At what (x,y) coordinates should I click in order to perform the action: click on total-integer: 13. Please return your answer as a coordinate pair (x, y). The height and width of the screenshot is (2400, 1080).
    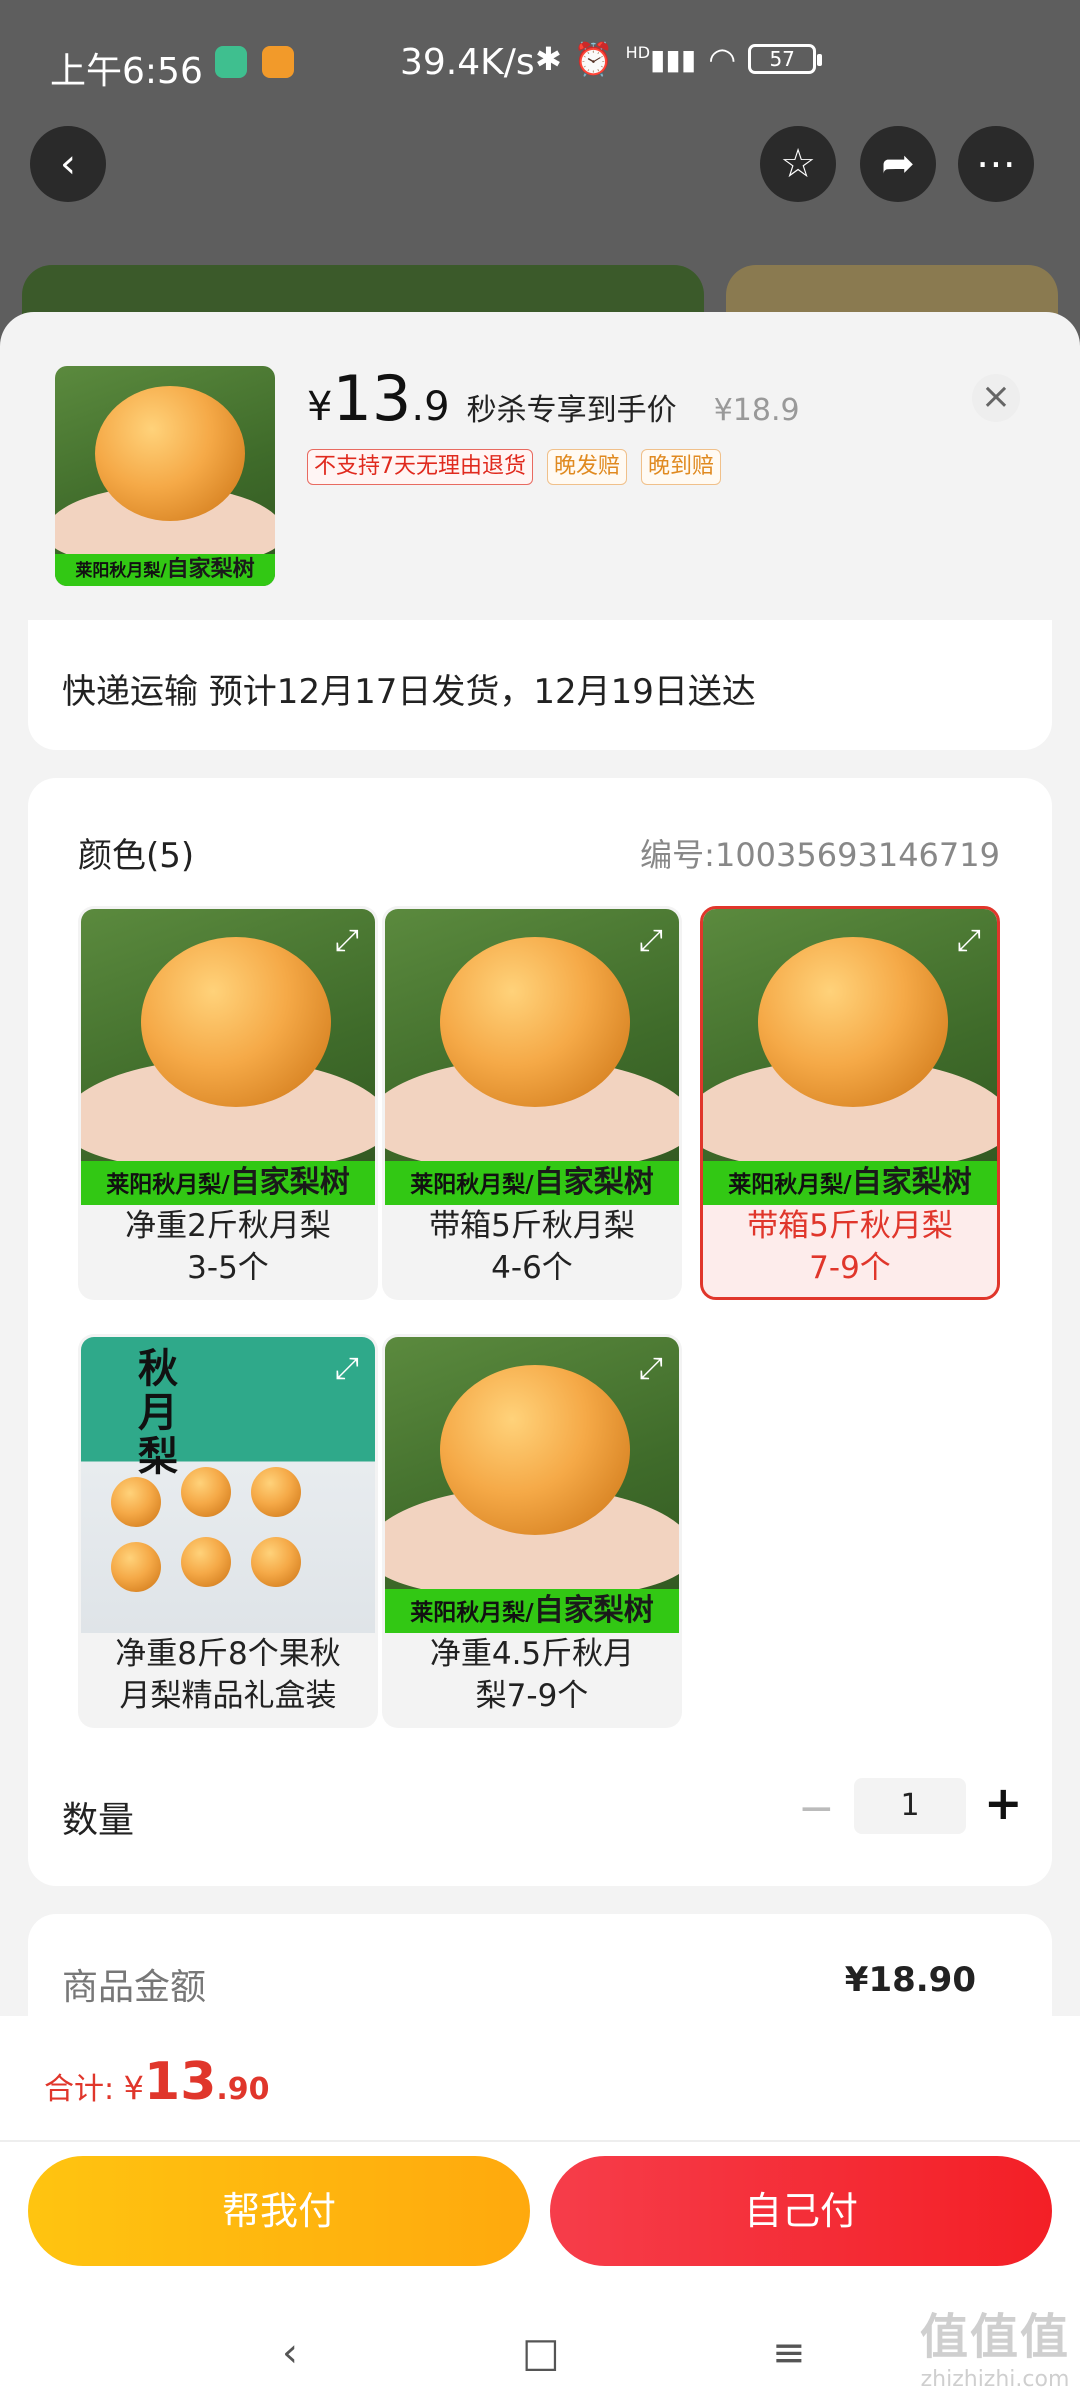
    Looking at the image, I should click on (180, 2082).